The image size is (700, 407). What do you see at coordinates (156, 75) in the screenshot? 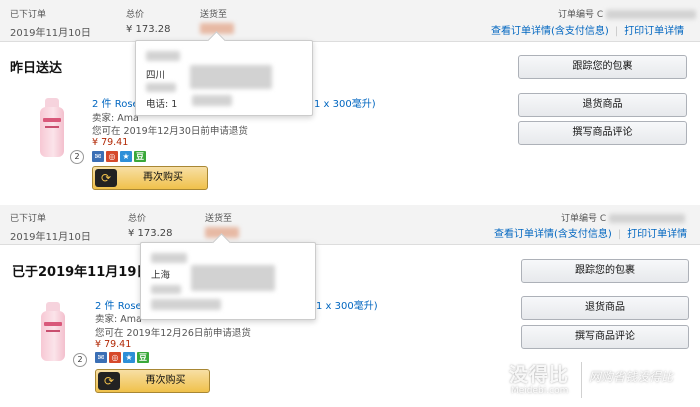
I see `popover-province: 四川` at bounding box center [156, 75].